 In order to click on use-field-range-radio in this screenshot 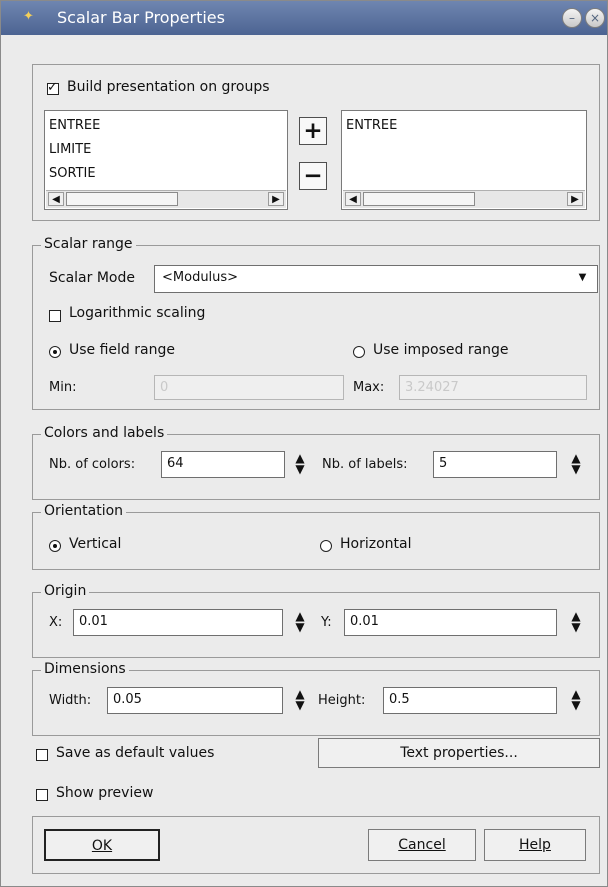, I will do `click(55, 352)`.